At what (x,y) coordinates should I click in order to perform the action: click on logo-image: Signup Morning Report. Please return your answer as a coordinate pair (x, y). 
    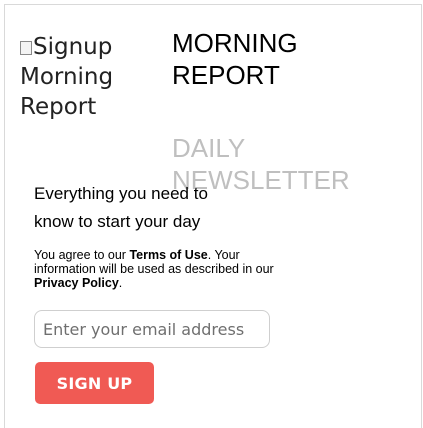
    Looking at the image, I should click on (90, 77).